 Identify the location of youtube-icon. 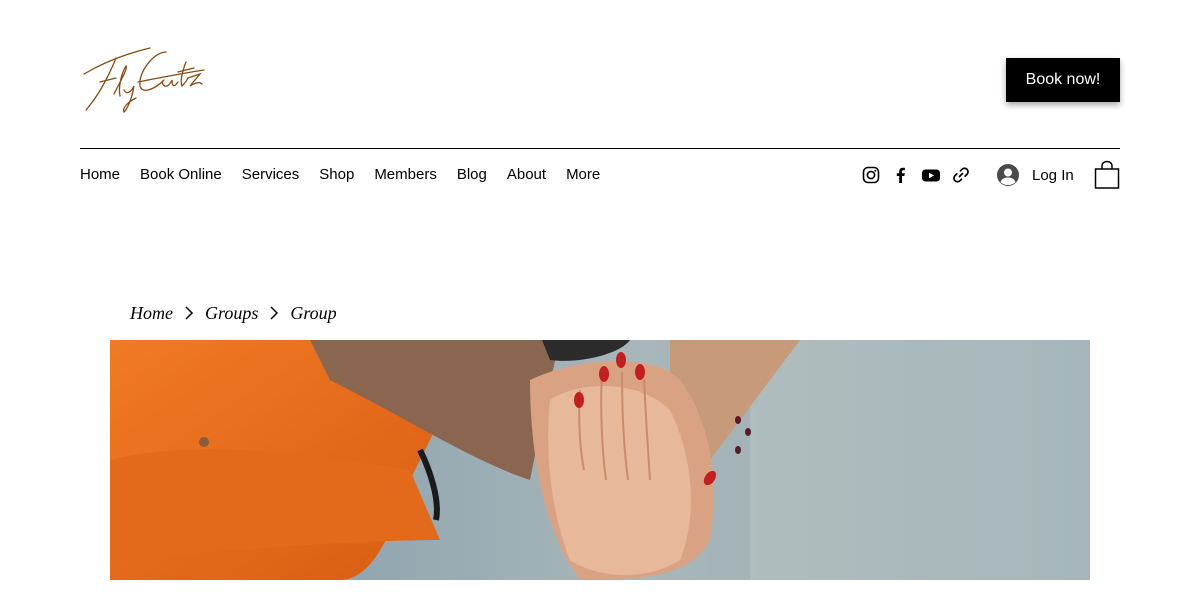
(931, 175).